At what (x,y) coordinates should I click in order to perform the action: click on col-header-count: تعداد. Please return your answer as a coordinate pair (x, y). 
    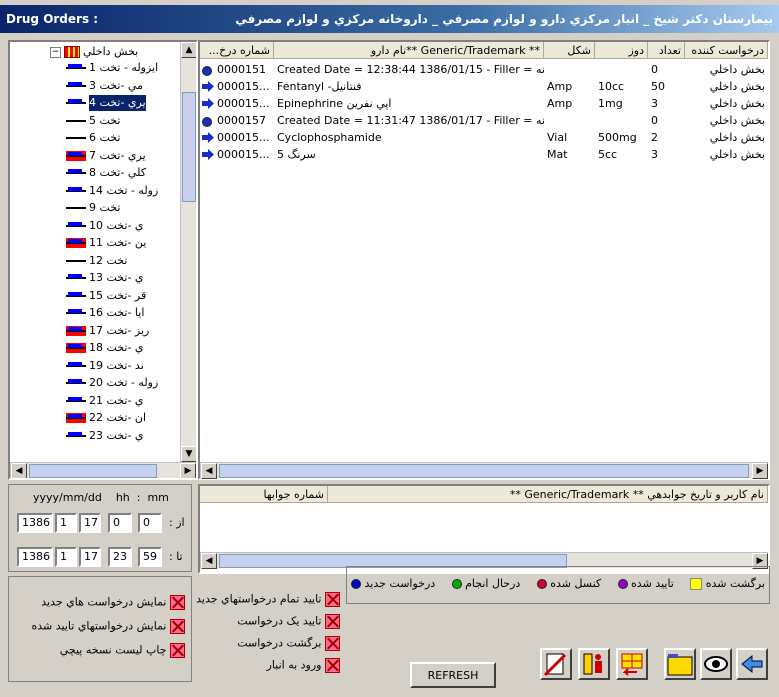
    Looking at the image, I should click on (666, 50).